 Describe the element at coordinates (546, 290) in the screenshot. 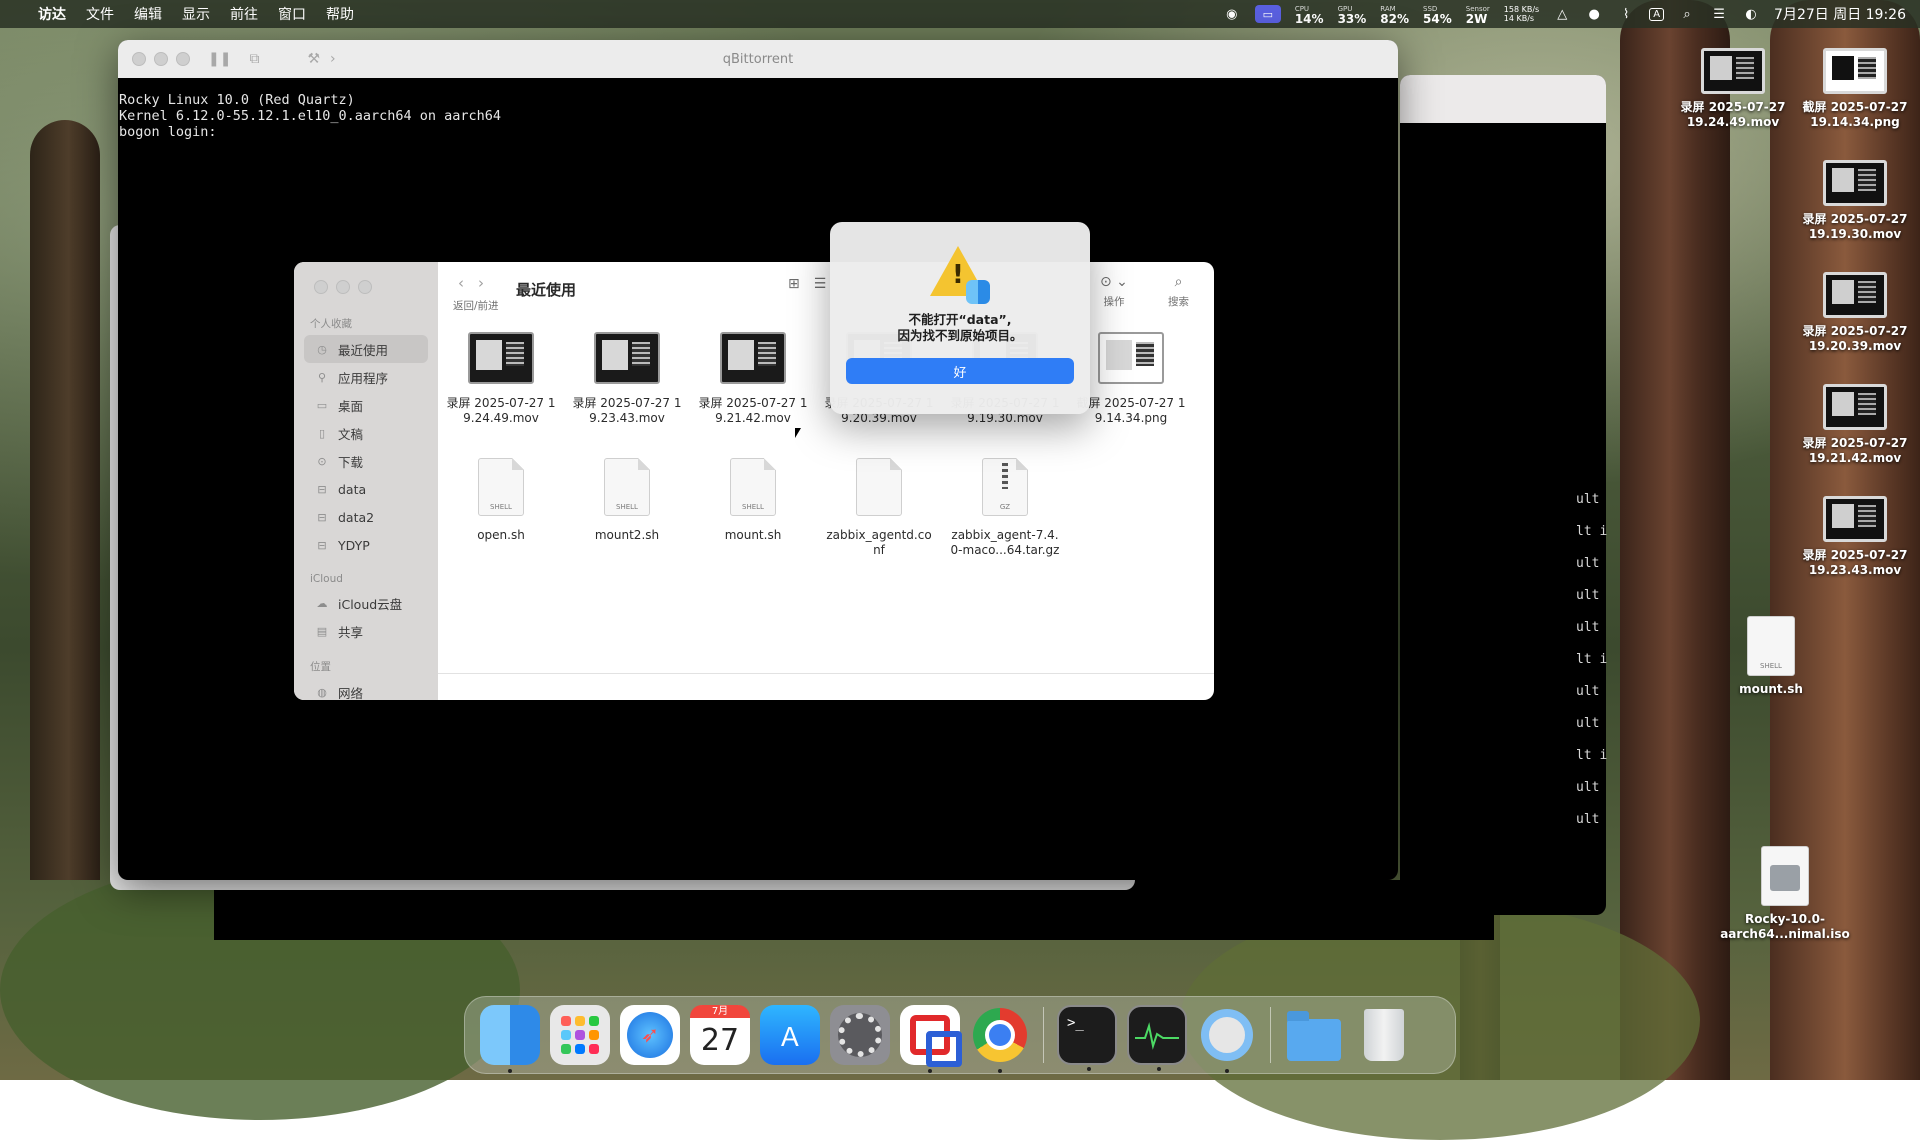

I see `folder-title: 最近使用` at that location.